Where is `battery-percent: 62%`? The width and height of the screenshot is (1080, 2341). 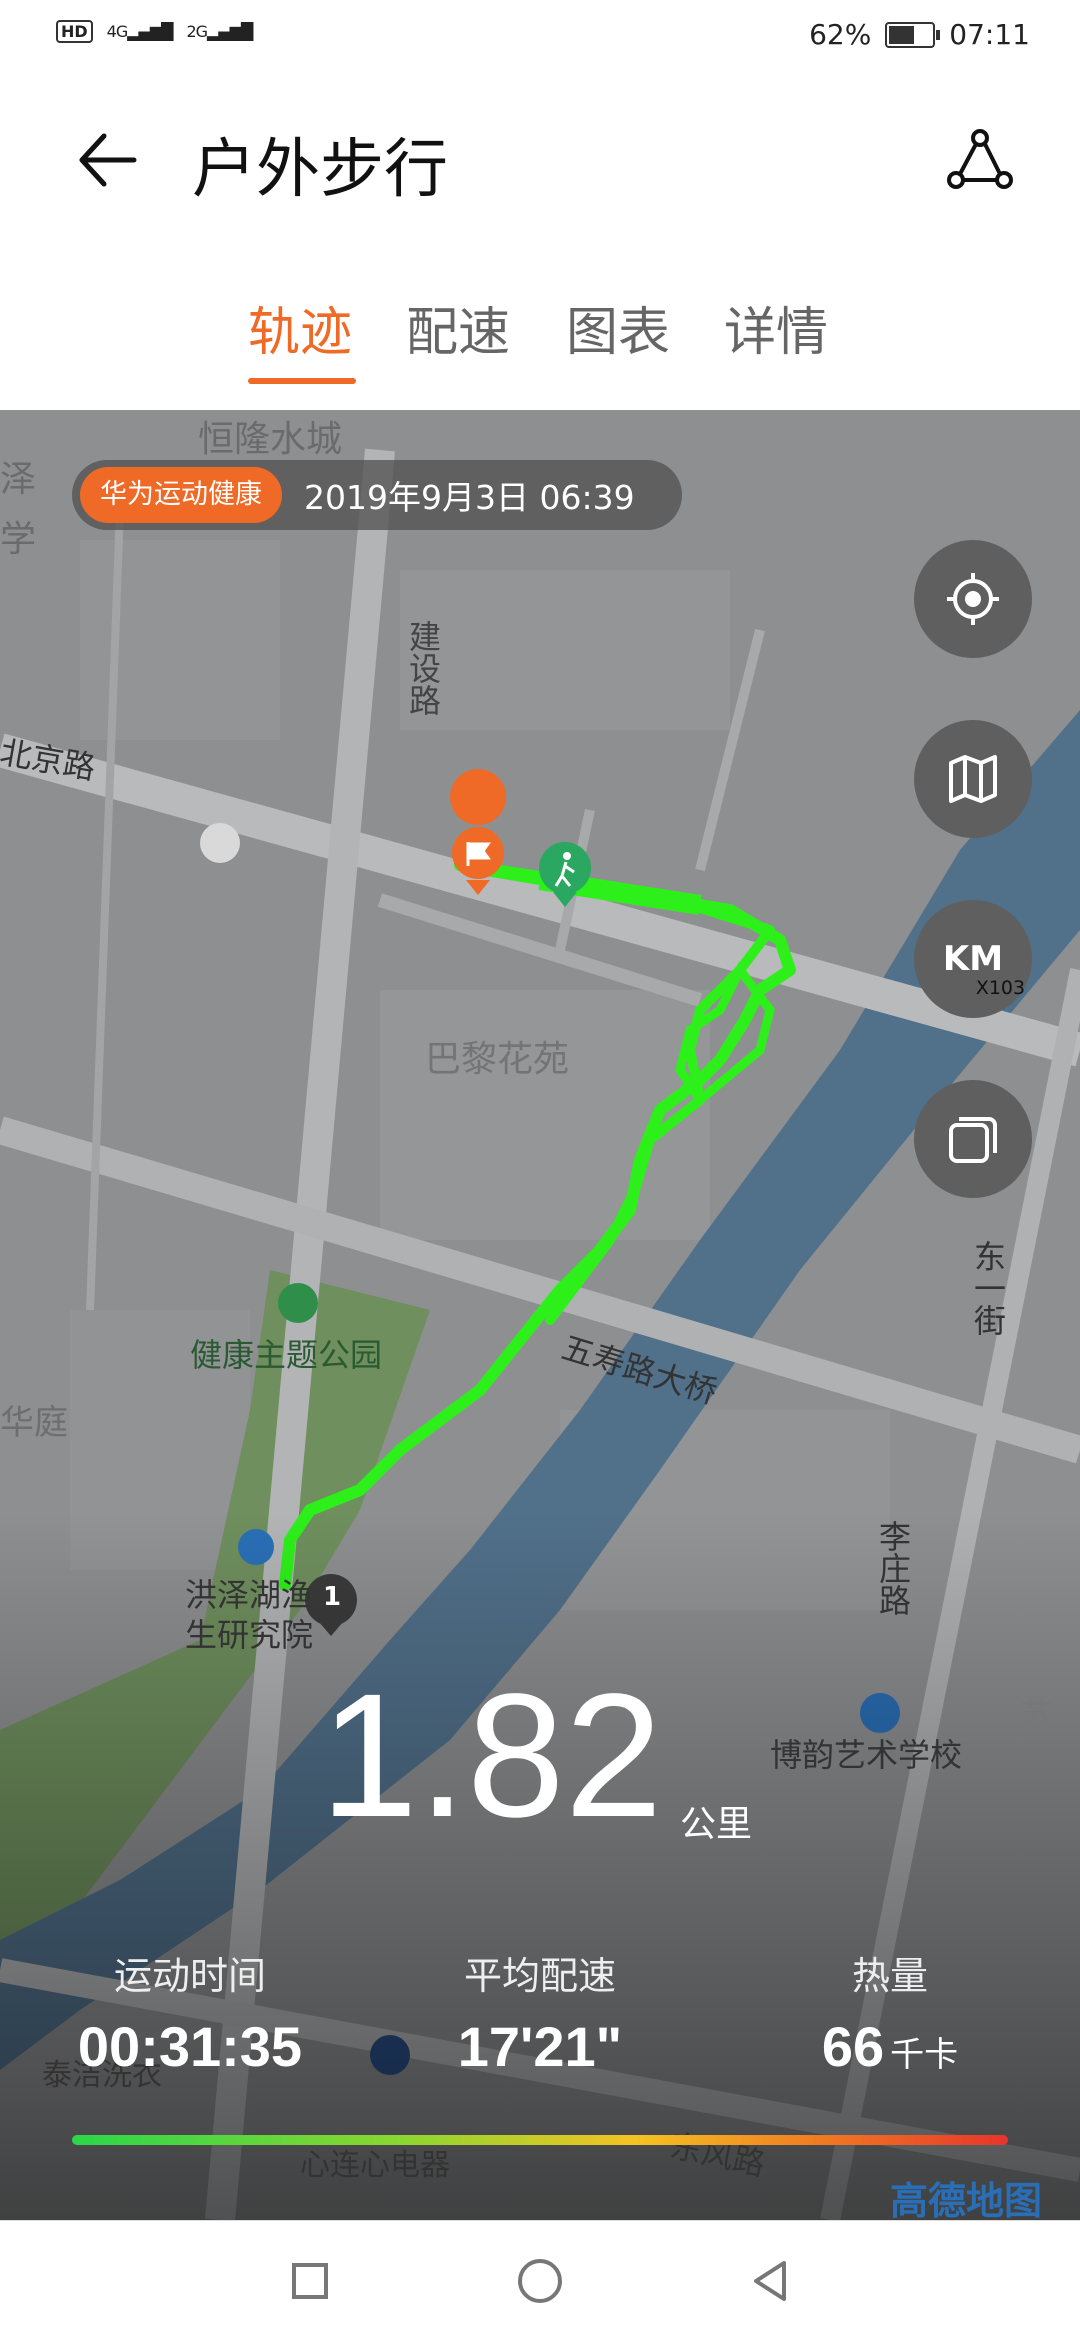 battery-percent: 62% is located at coordinates (840, 34).